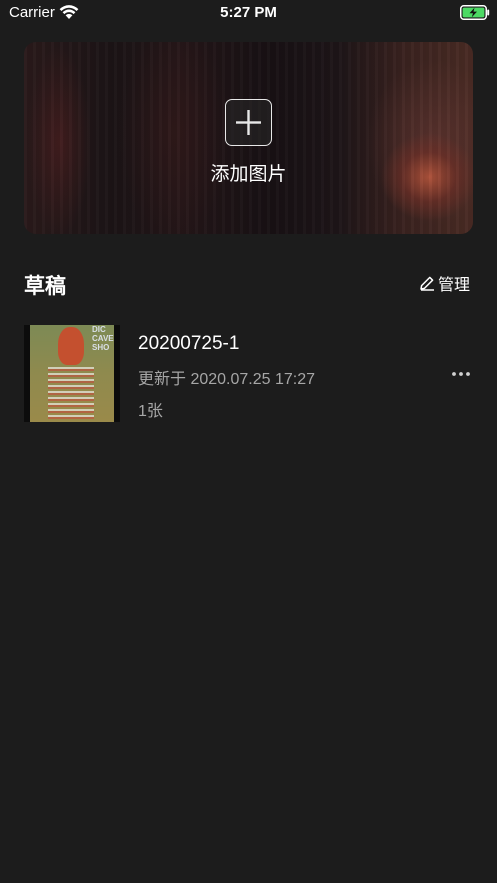  I want to click on draft-updated-time: 更新于 2020.07.25 17:27, so click(227, 379).